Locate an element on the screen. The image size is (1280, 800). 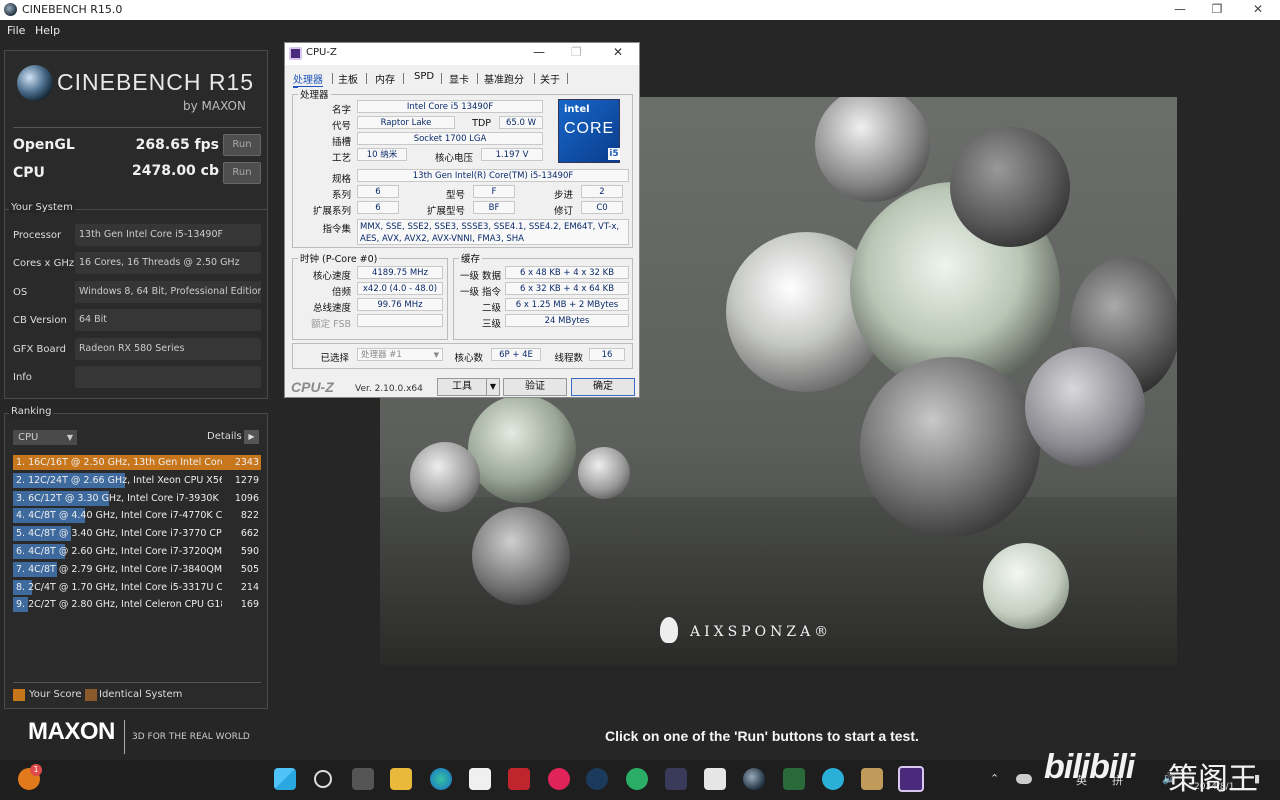
cores-value: 6P + 4E is located at coordinates (516, 354).